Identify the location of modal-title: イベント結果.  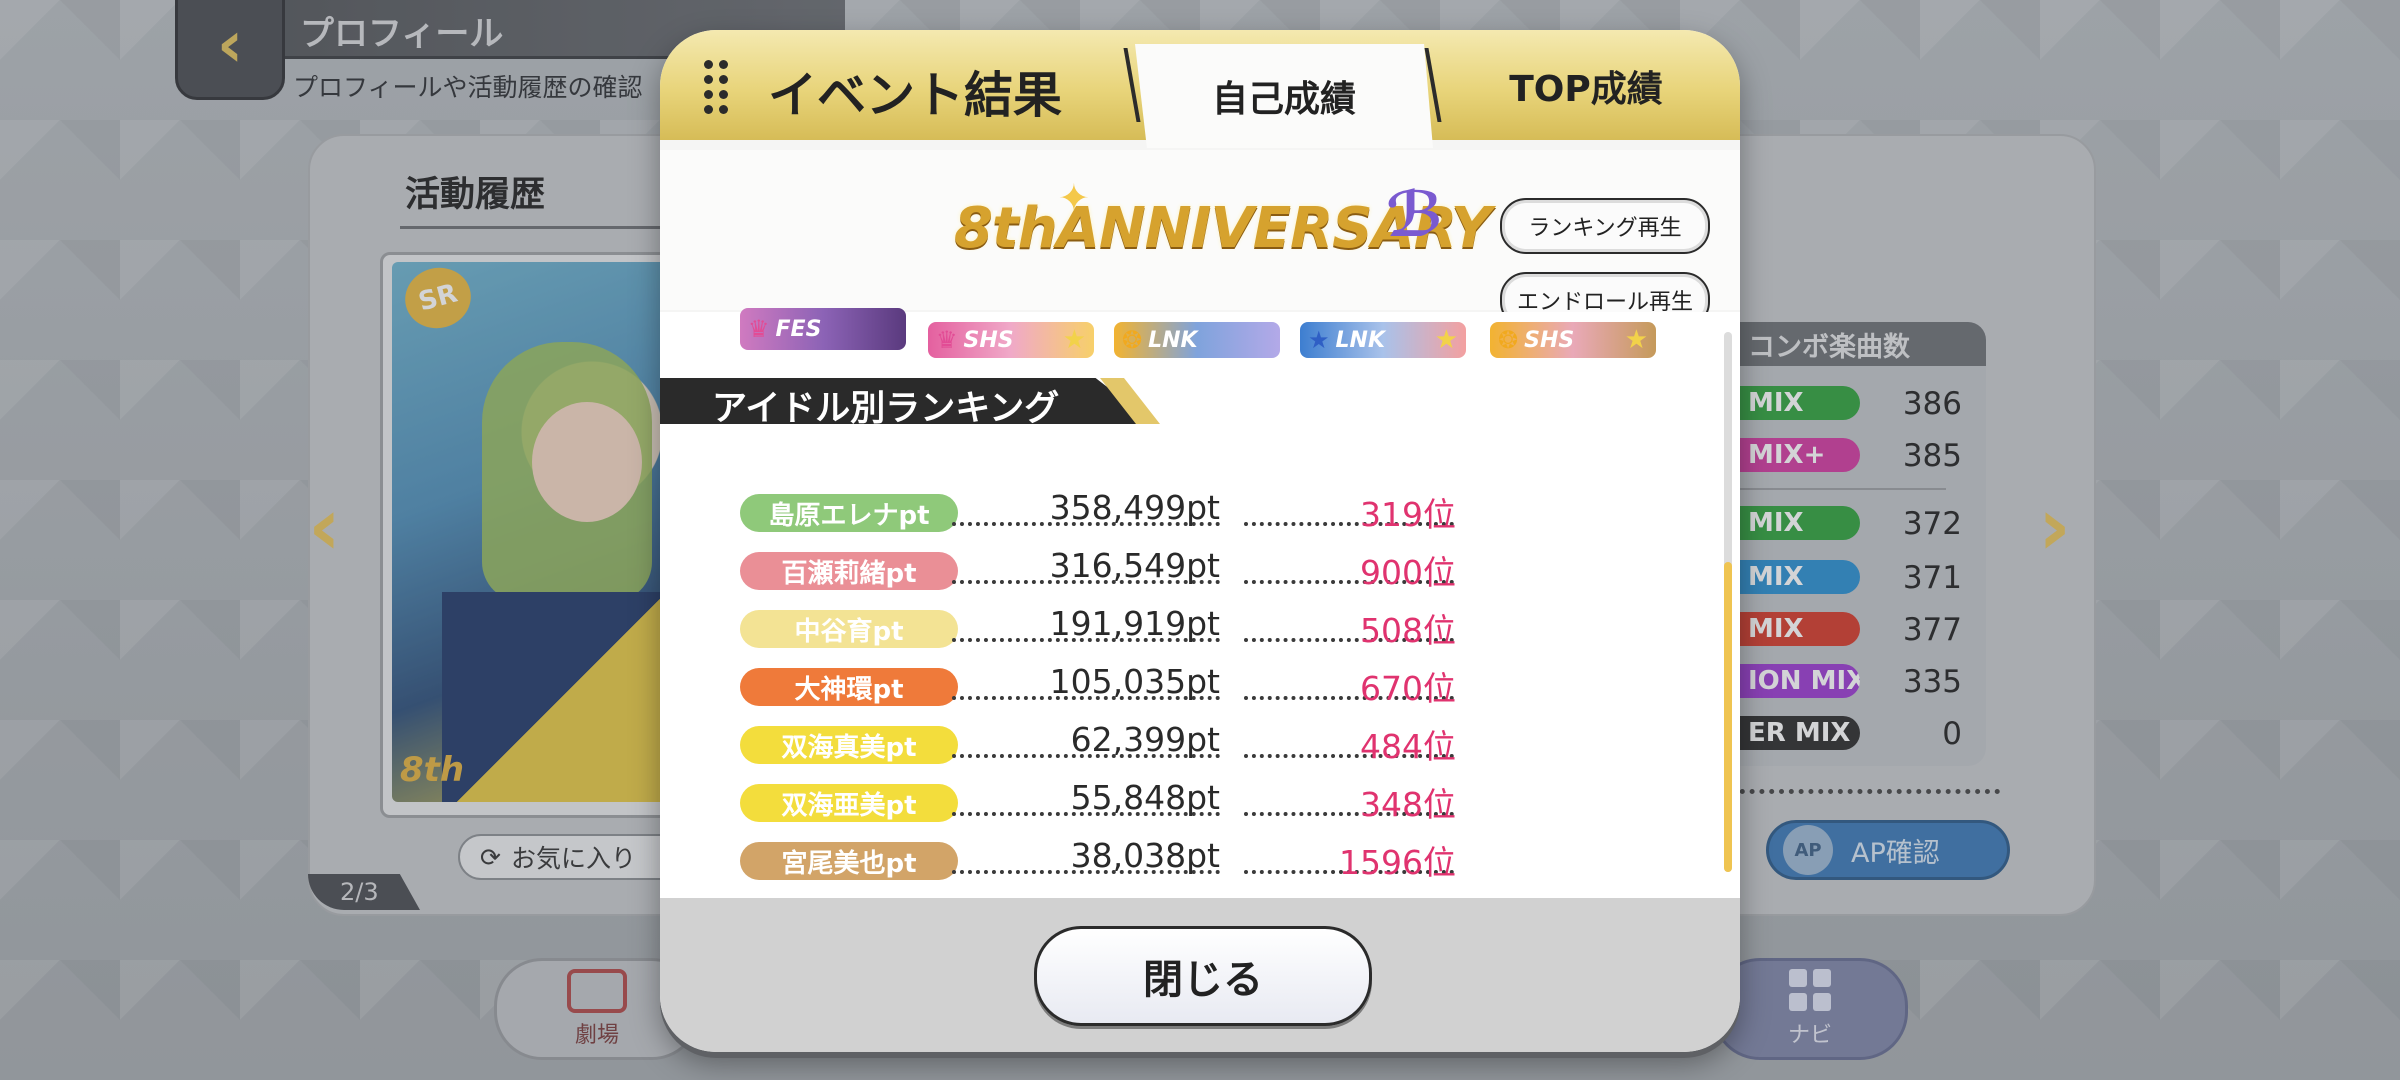
(915, 95).